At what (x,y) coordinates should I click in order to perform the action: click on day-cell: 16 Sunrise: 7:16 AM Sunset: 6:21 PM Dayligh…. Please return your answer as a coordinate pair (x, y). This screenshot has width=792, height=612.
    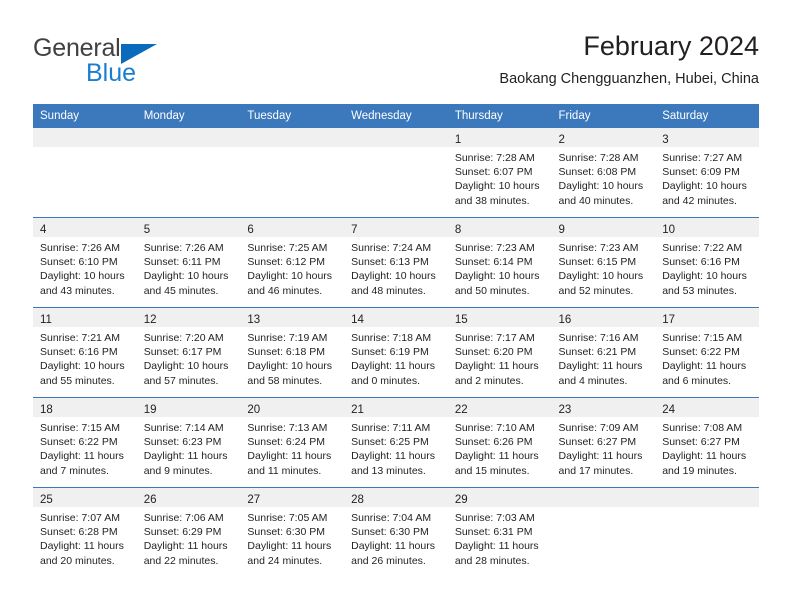
    Looking at the image, I should click on (603, 352).